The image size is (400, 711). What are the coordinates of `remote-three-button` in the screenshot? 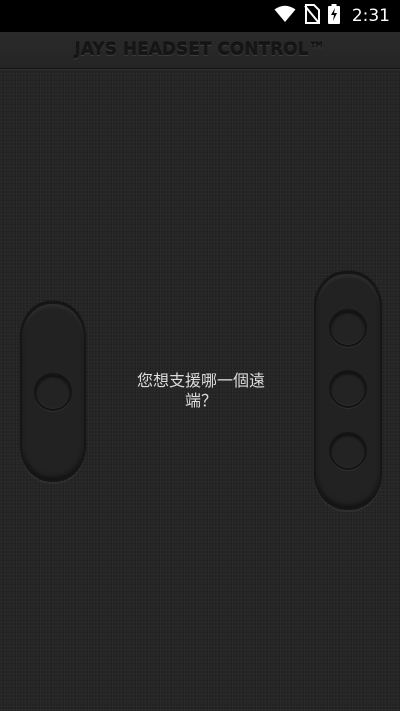 It's located at (348, 391).